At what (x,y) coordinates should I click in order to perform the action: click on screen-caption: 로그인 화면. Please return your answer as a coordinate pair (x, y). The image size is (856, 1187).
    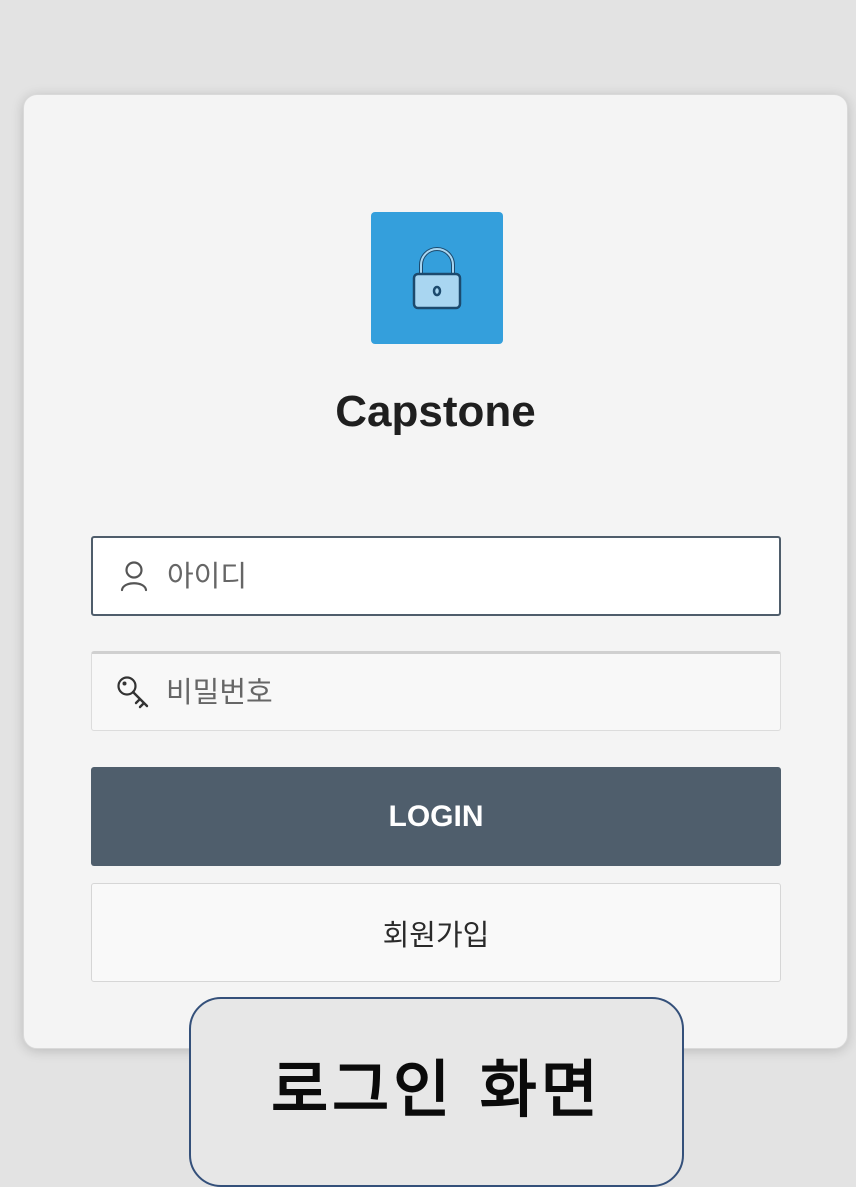
    Looking at the image, I should click on (436, 1092).